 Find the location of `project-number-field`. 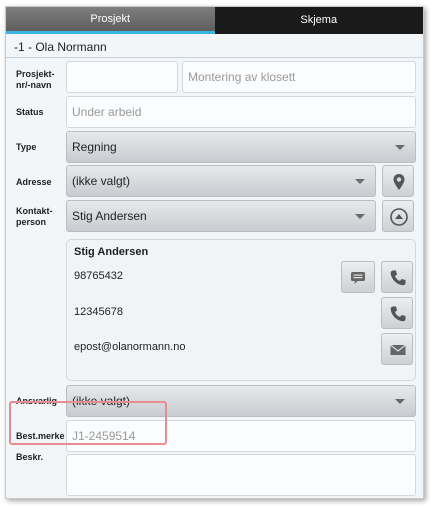

project-number-field is located at coordinates (122, 77).